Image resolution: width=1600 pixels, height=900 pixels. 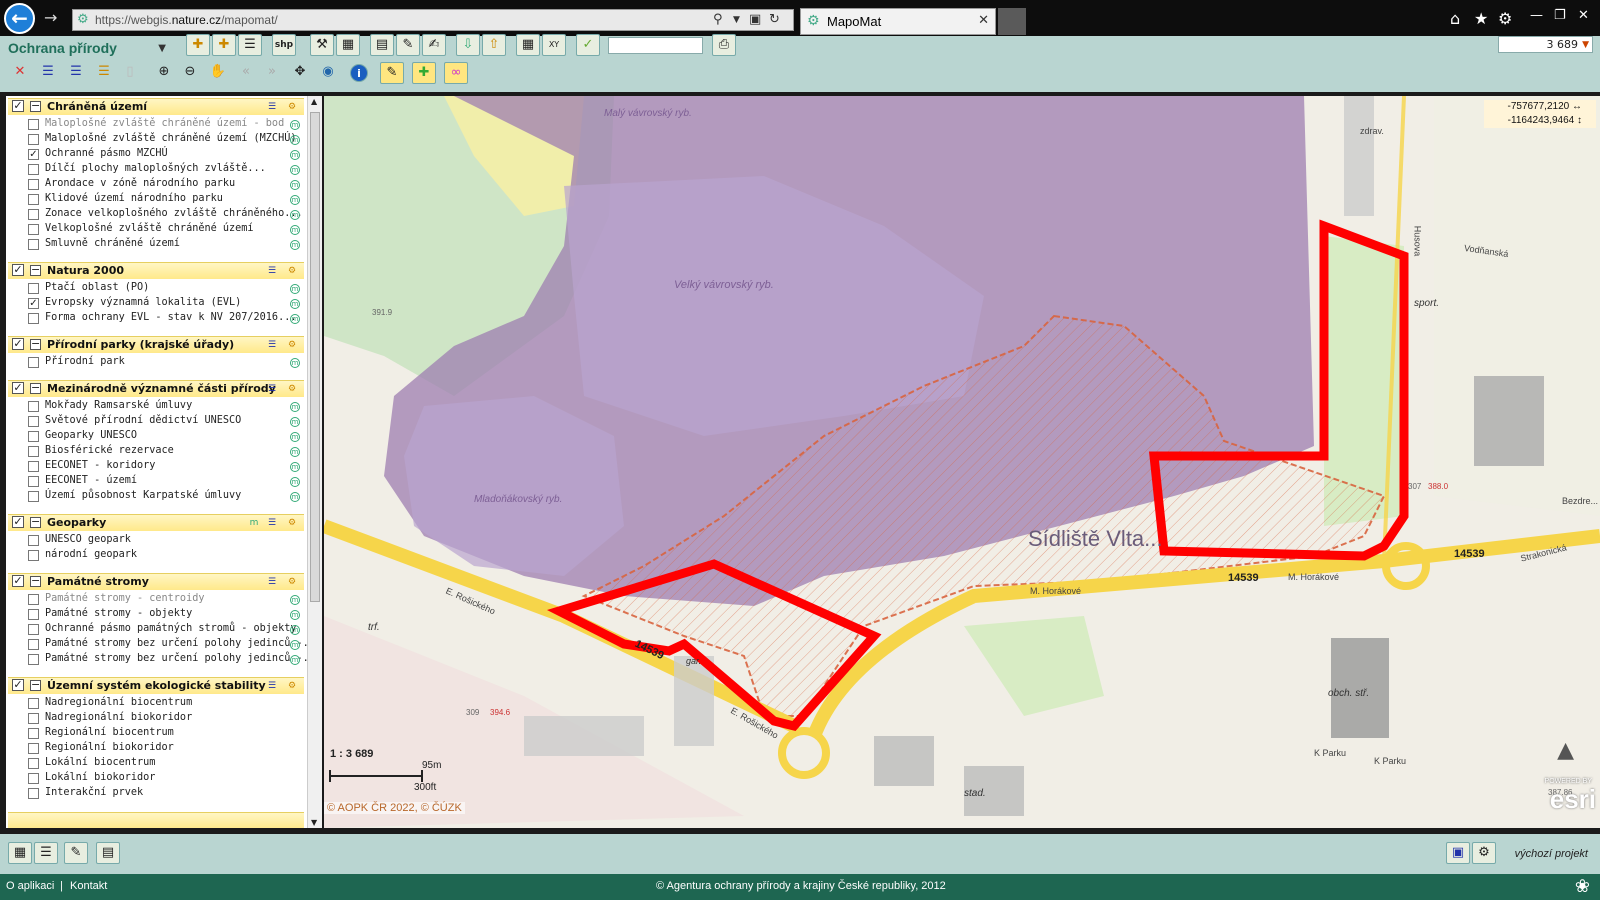 What do you see at coordinates (272, 73) in the screenshot?
I see `next-extent-icon: »` at bounding box center [272, 73].